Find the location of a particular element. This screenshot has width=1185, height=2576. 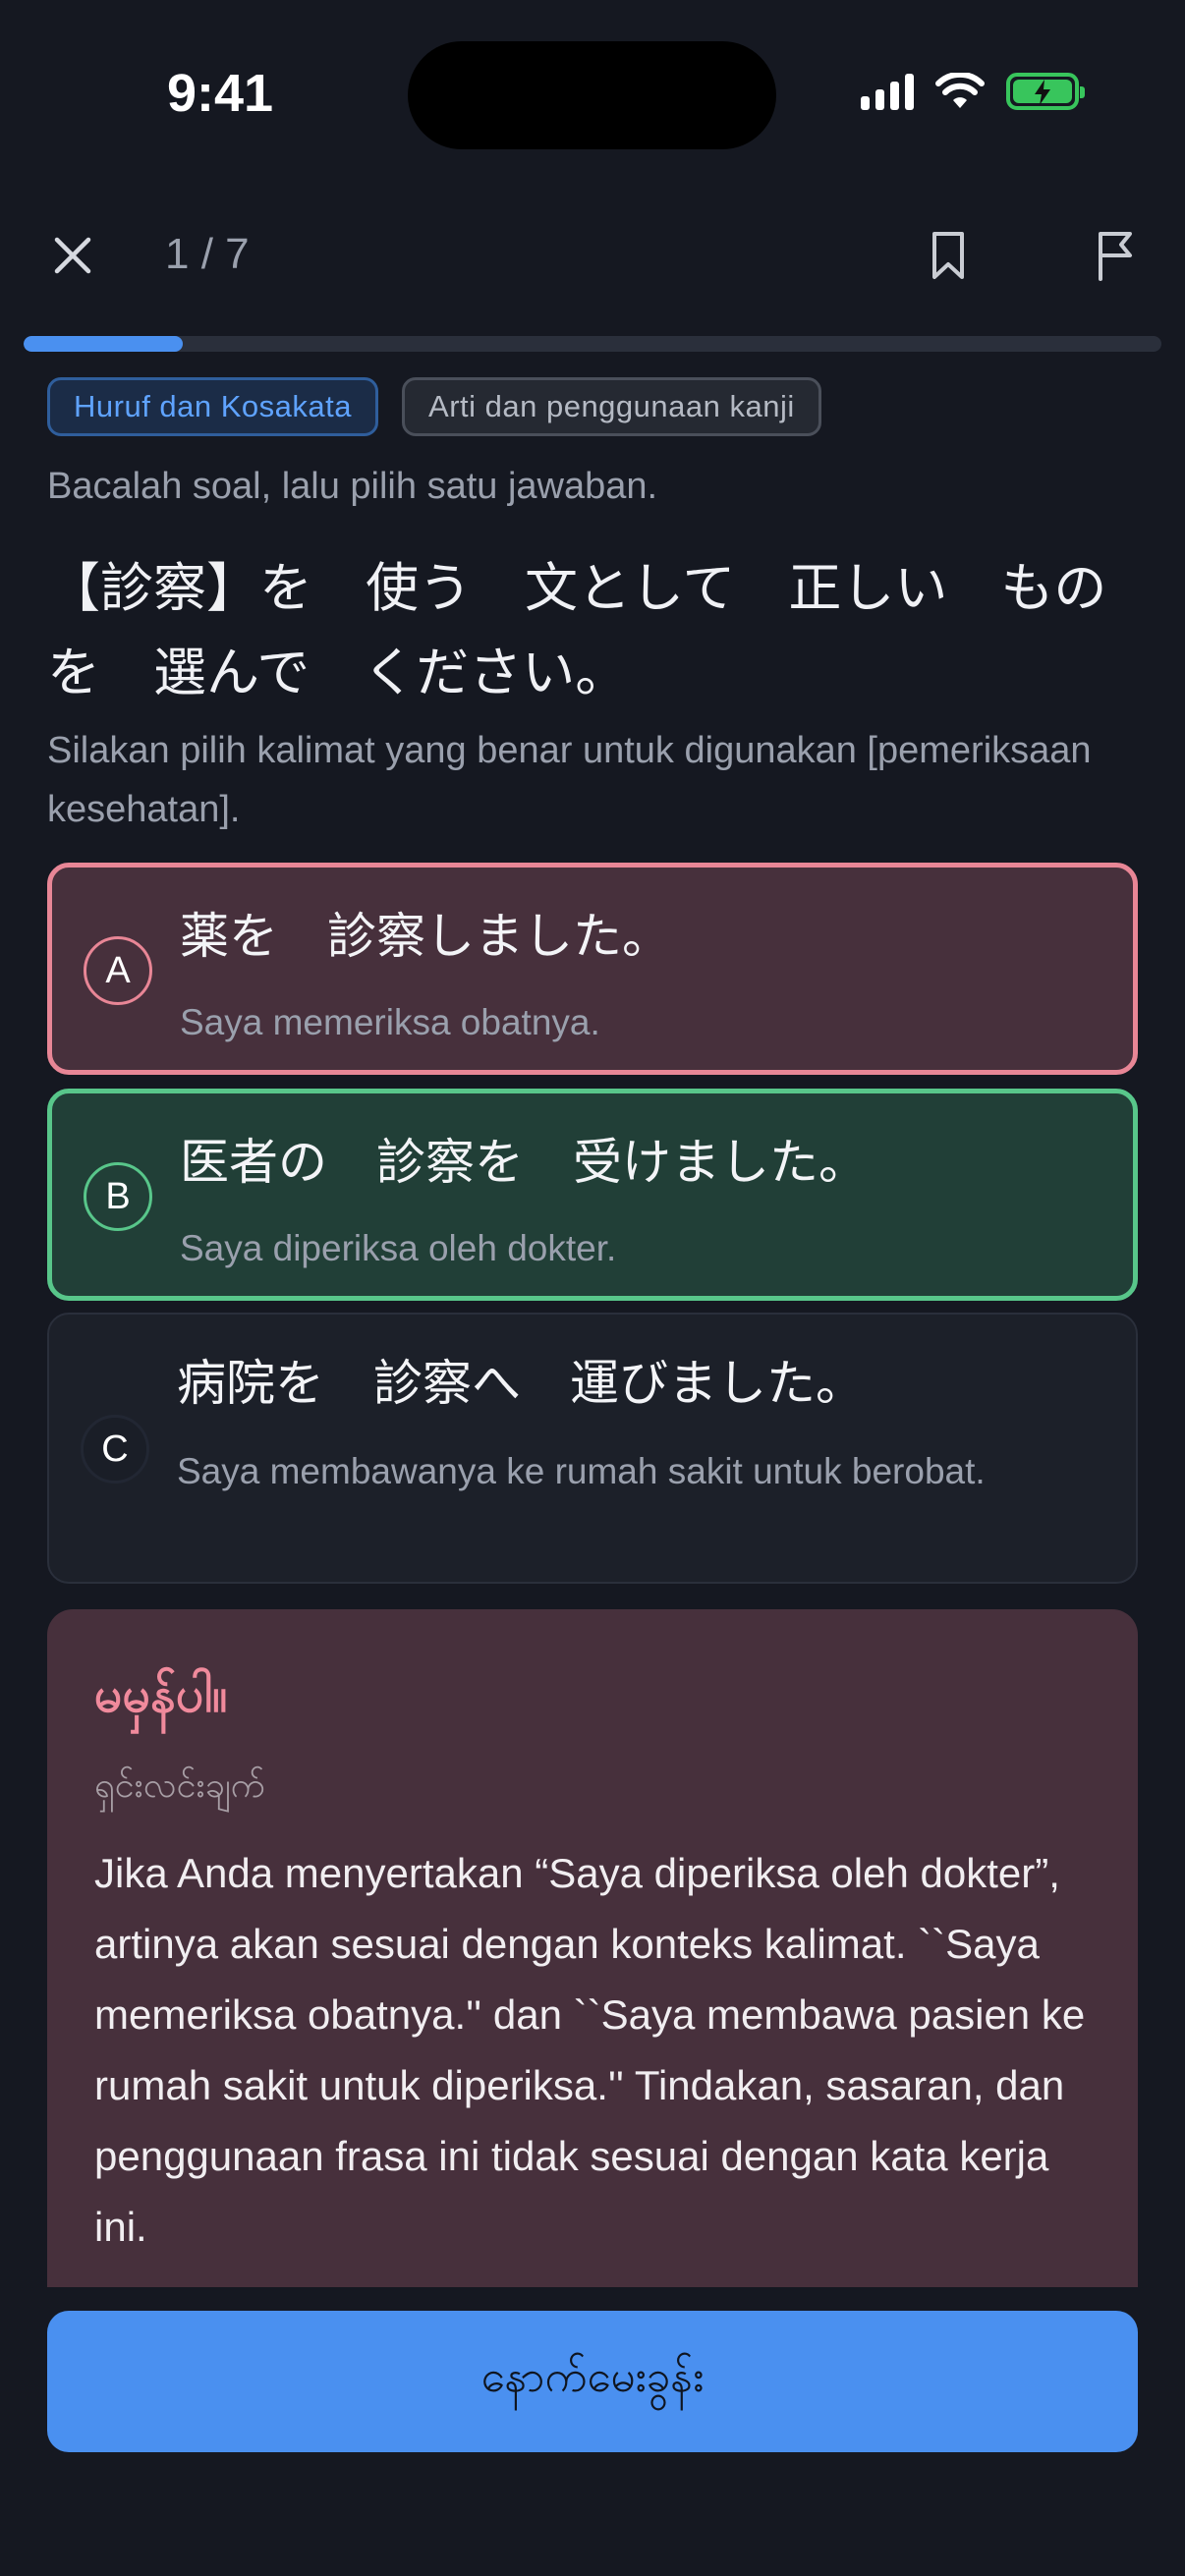

option-letter-badge: B is located at coordinates (118, 1196).